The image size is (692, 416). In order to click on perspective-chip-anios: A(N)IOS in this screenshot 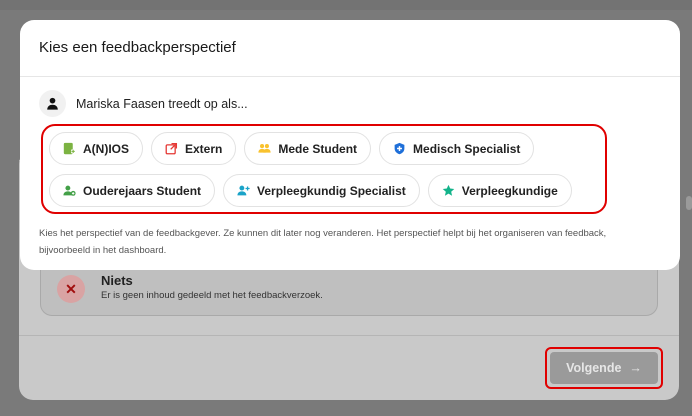, I will do `click(96, 148)`.